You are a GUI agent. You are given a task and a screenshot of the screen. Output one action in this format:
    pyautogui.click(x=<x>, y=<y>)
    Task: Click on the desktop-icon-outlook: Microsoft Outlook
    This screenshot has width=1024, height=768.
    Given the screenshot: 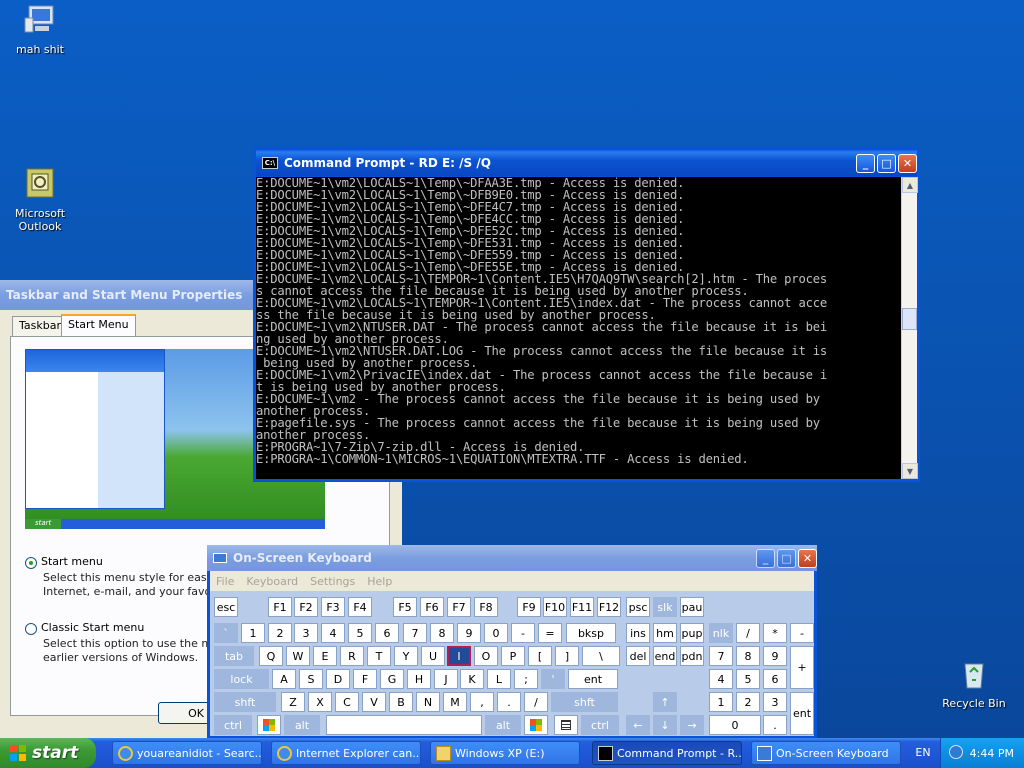 What is the action you would take?
    pyautogui.click(x=40, y=200)
    